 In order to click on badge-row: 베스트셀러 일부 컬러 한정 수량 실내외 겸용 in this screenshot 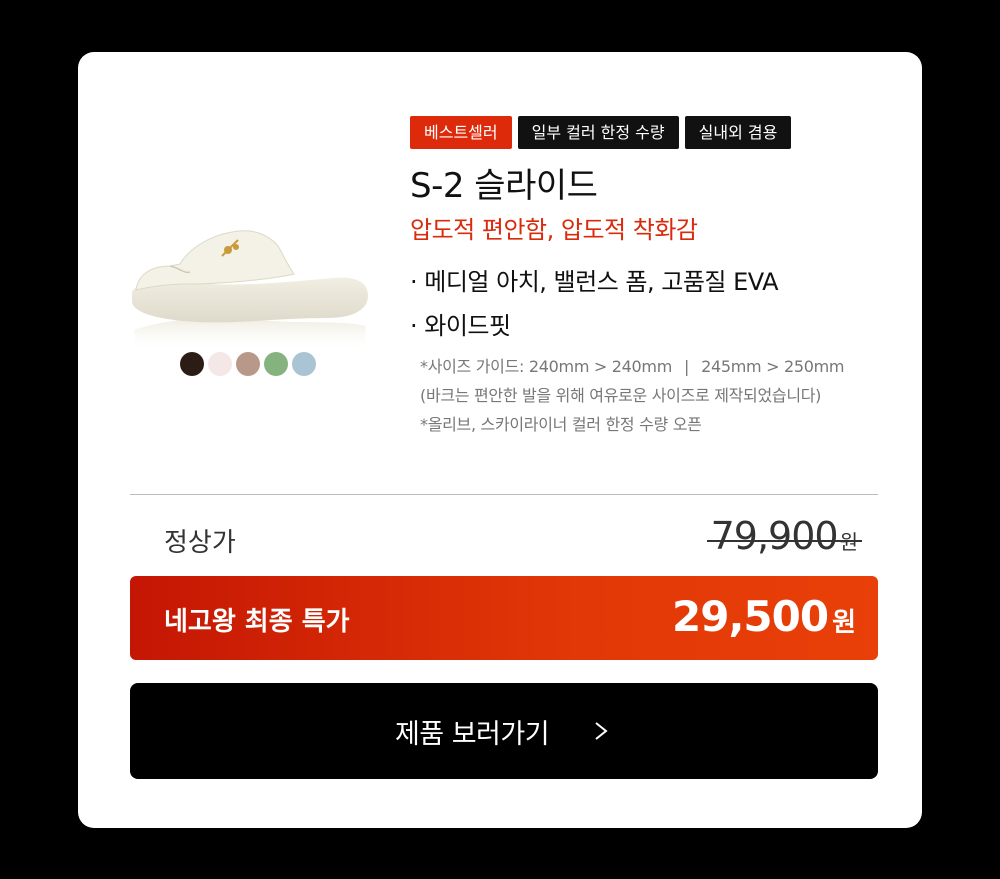, I will do `click(650, 132)`.